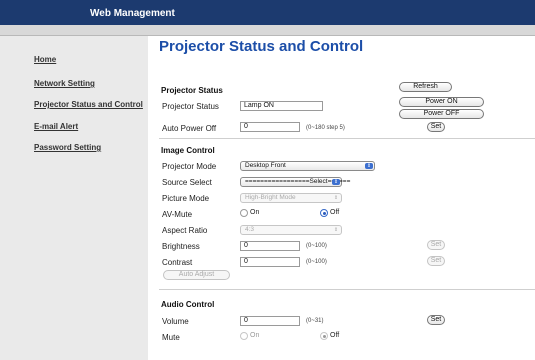 This screenshot has height=360, width=535. I want to click on projector-status-label: Projector Status, so click(190, 106).